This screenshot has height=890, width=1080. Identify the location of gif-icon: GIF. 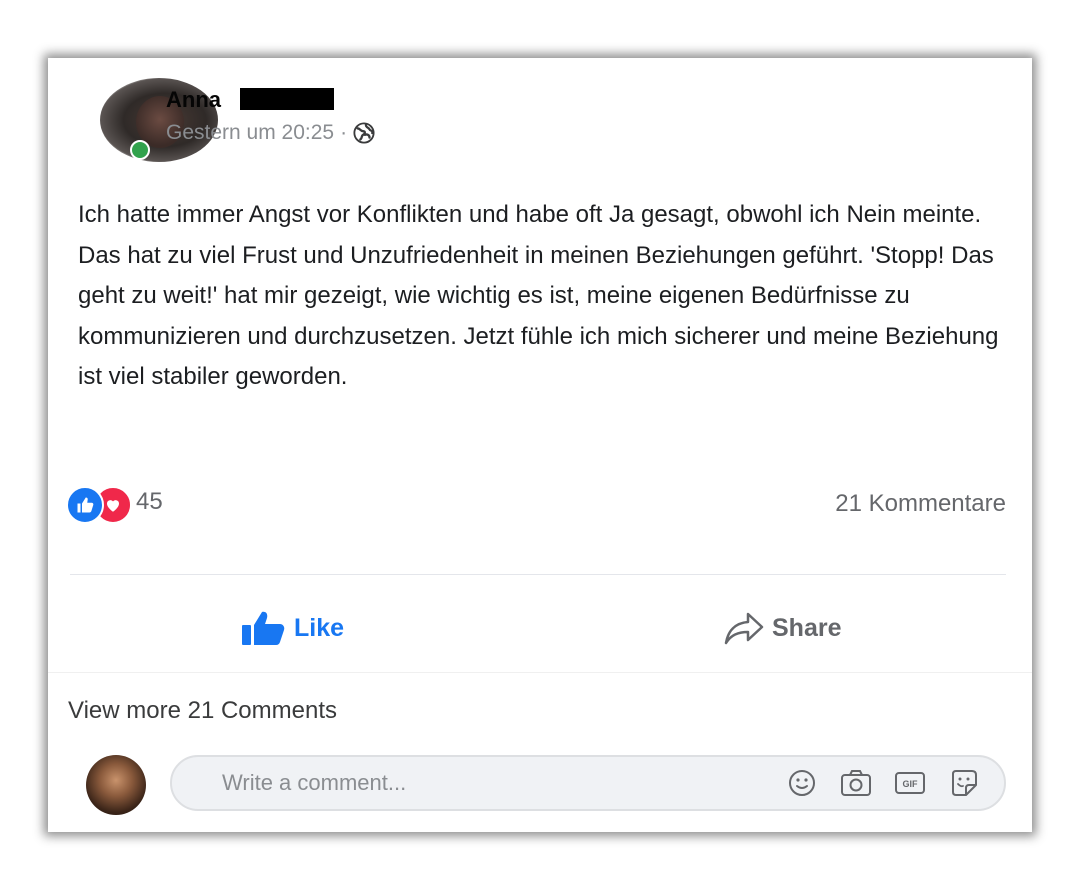
(910, 783).